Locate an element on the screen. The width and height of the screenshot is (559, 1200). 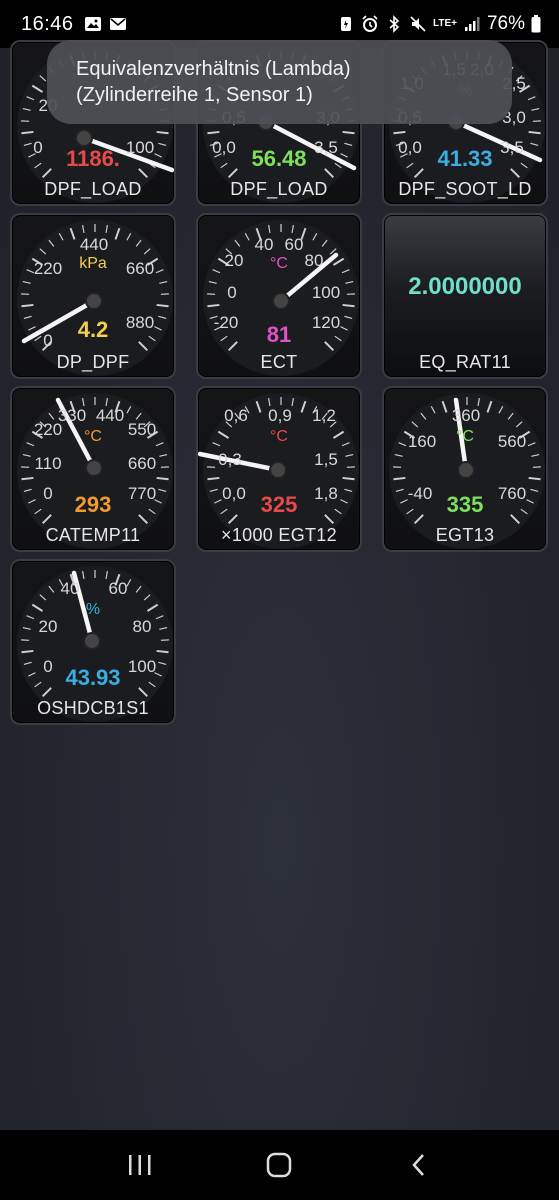
gauge-tick-label: 0,6 is located at coordinates (236, 415).